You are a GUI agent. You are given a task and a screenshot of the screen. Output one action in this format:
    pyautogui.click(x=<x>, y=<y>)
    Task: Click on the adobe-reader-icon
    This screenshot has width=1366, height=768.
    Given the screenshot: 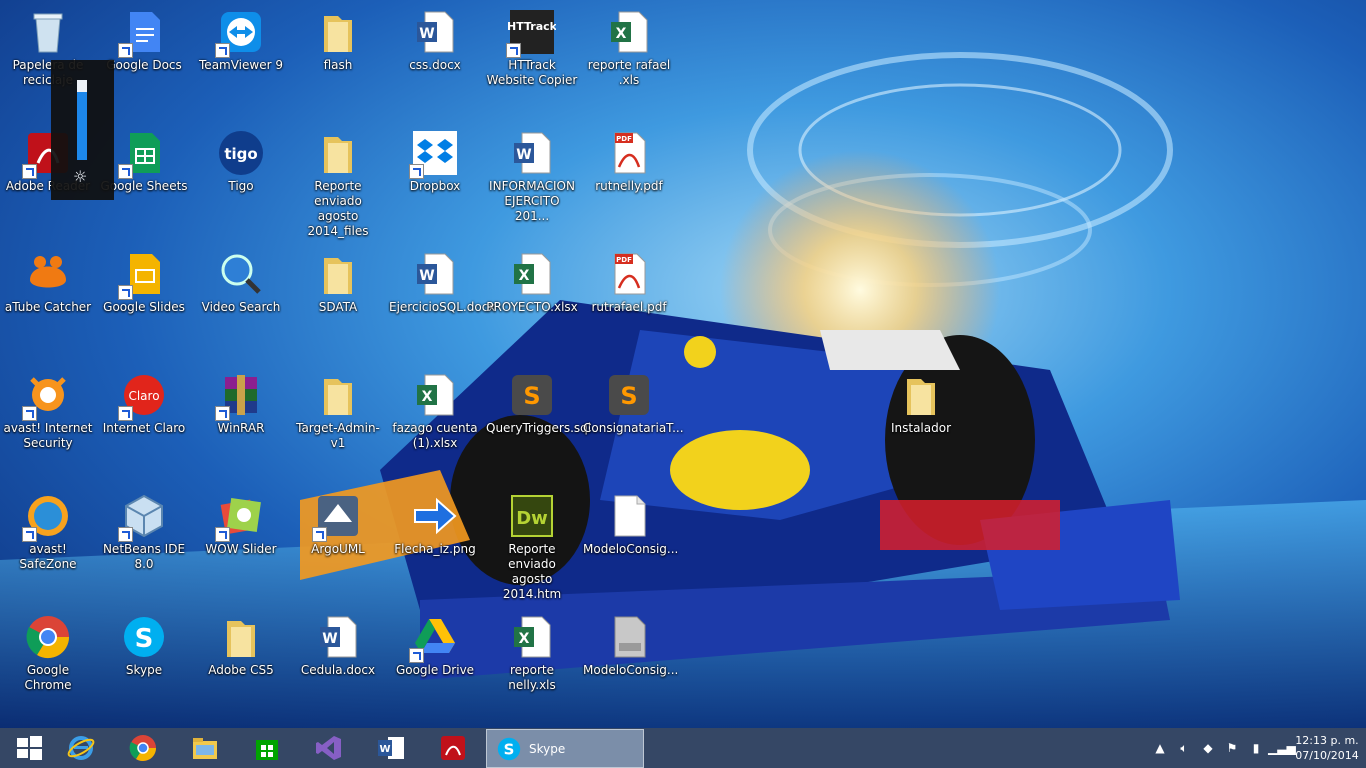 What is the action you would take?
    pyautogui.click(x=453, y=748)
    